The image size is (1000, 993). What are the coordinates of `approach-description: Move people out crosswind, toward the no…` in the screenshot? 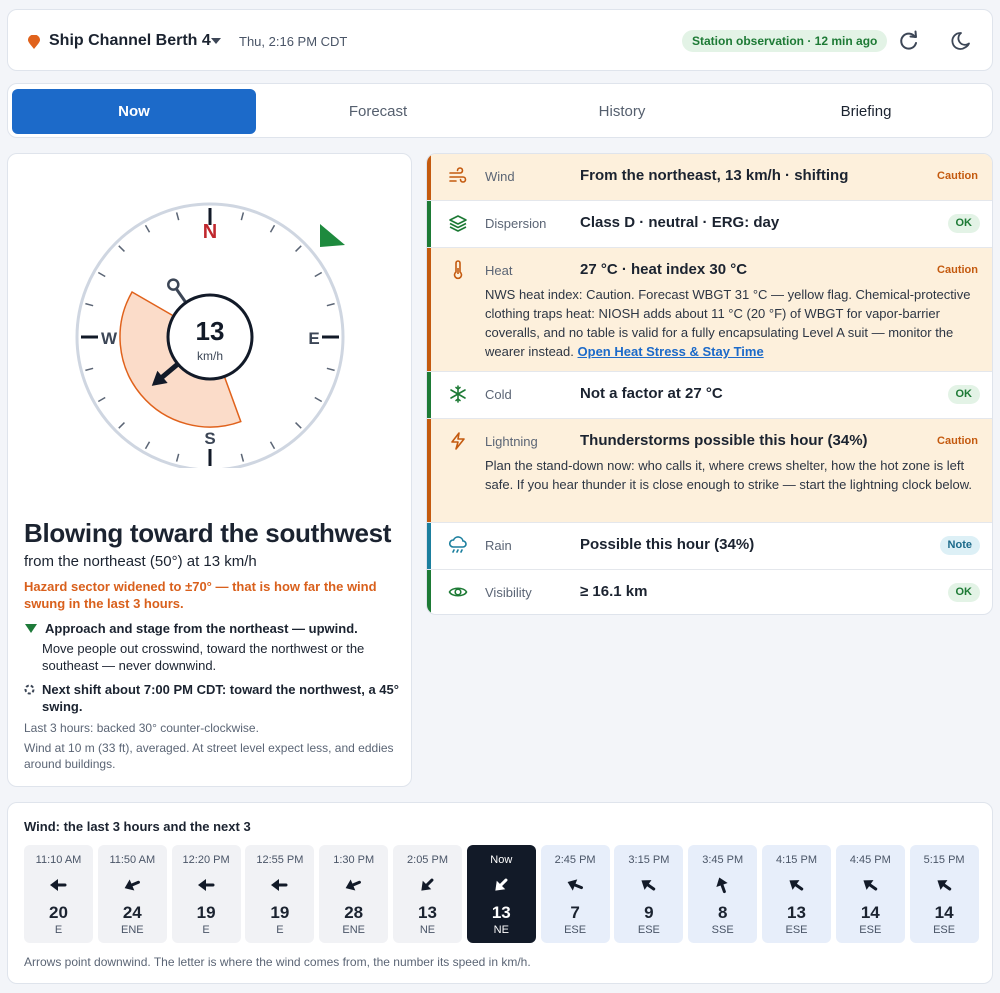 It's located at (203, 657).